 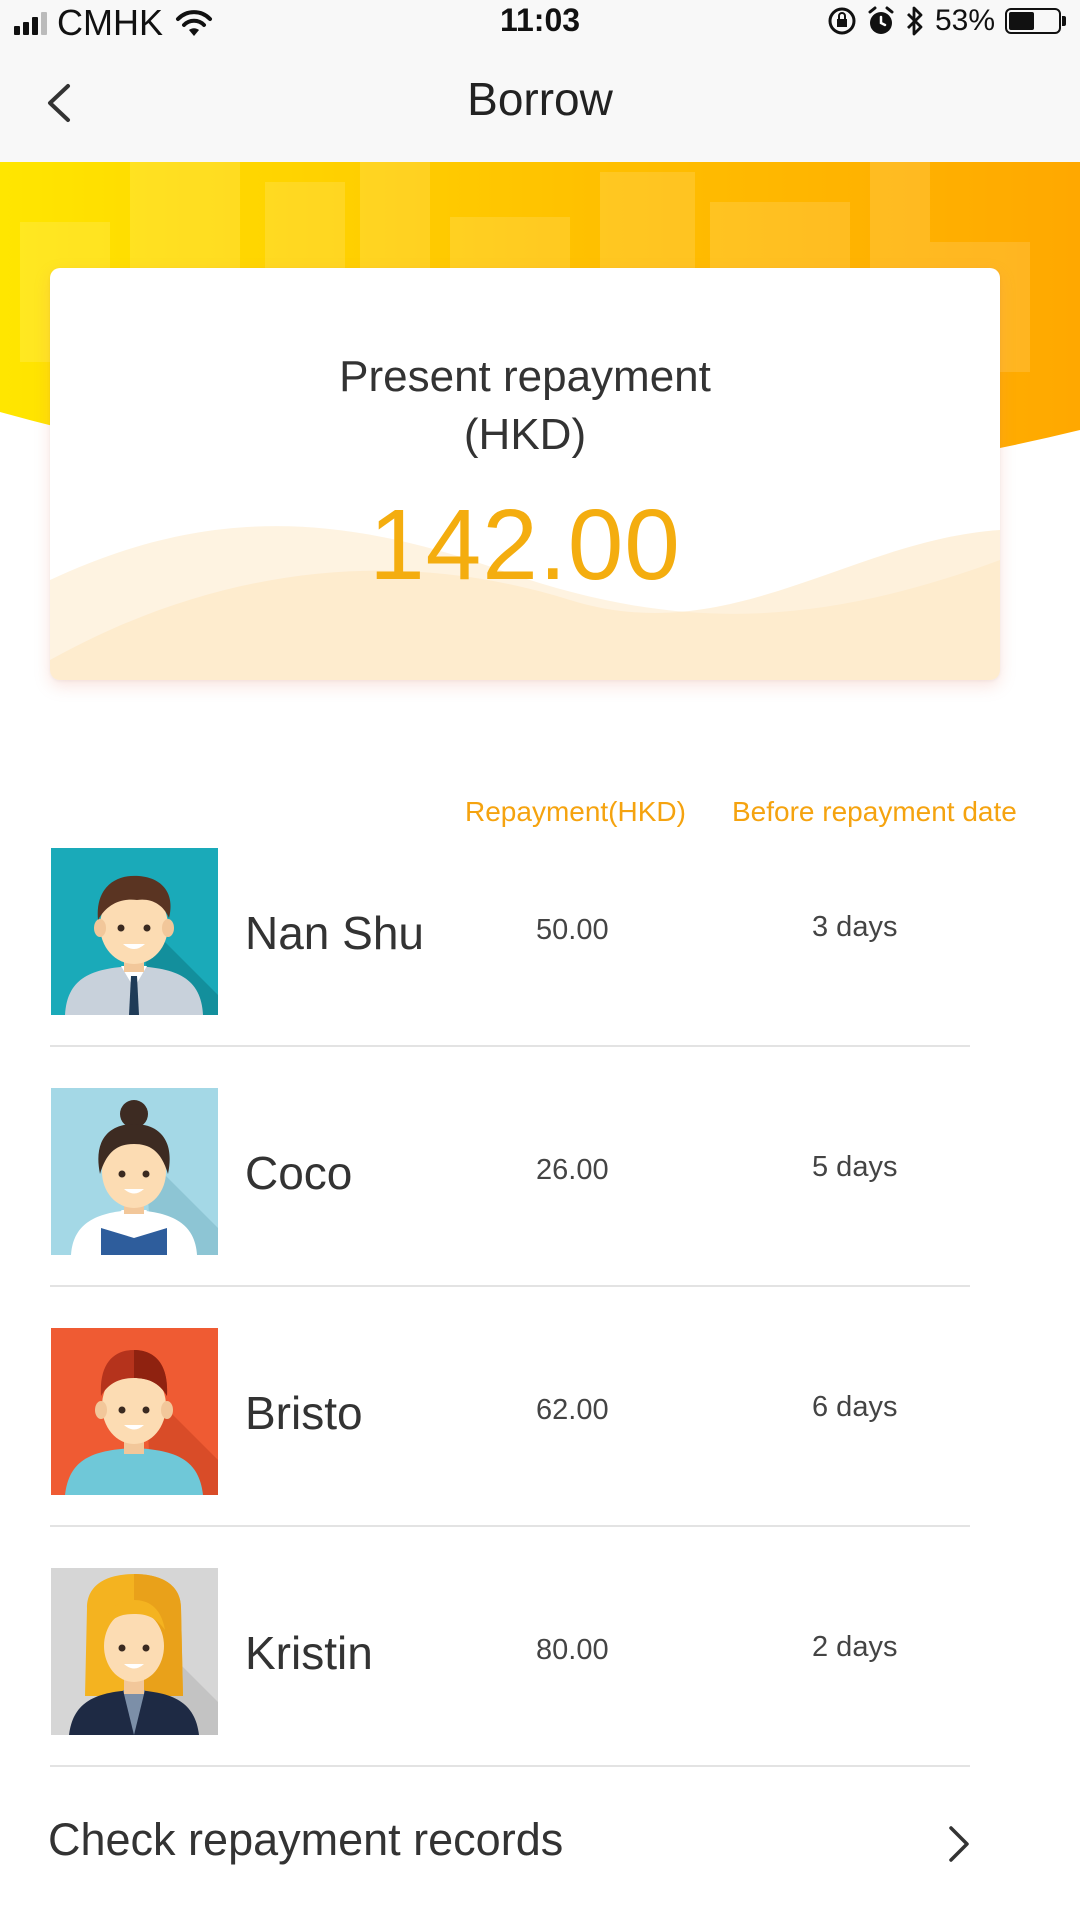 What do you see at coordinates (1035, 21) in the screenshot?
I see `battery-icon` at bounding box center [1035, 21].